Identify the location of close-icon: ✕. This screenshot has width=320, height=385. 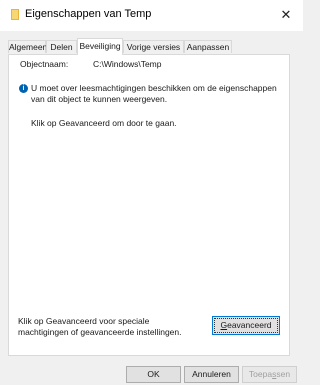
(286, 14).